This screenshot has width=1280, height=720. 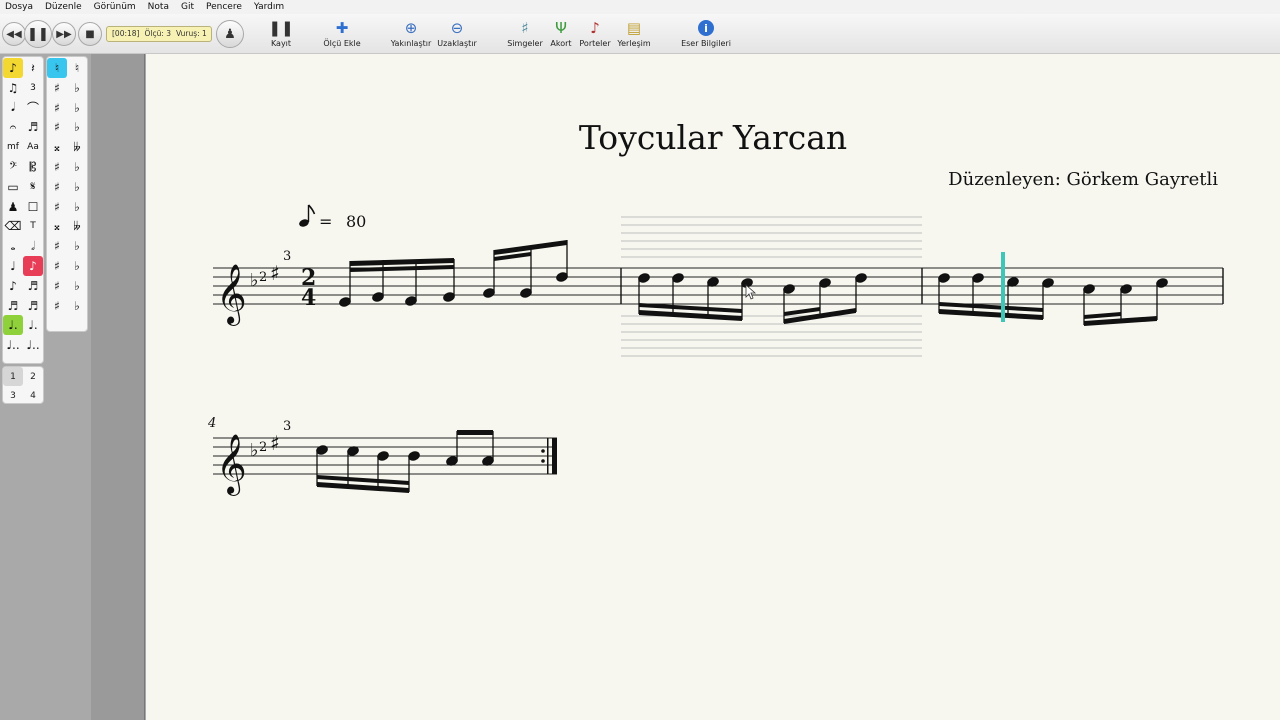 What do you see at coordinates (33, 108) in the screenshot?
I see `palette_left-cell-5: ⌒` at bounding box center [33, 108].